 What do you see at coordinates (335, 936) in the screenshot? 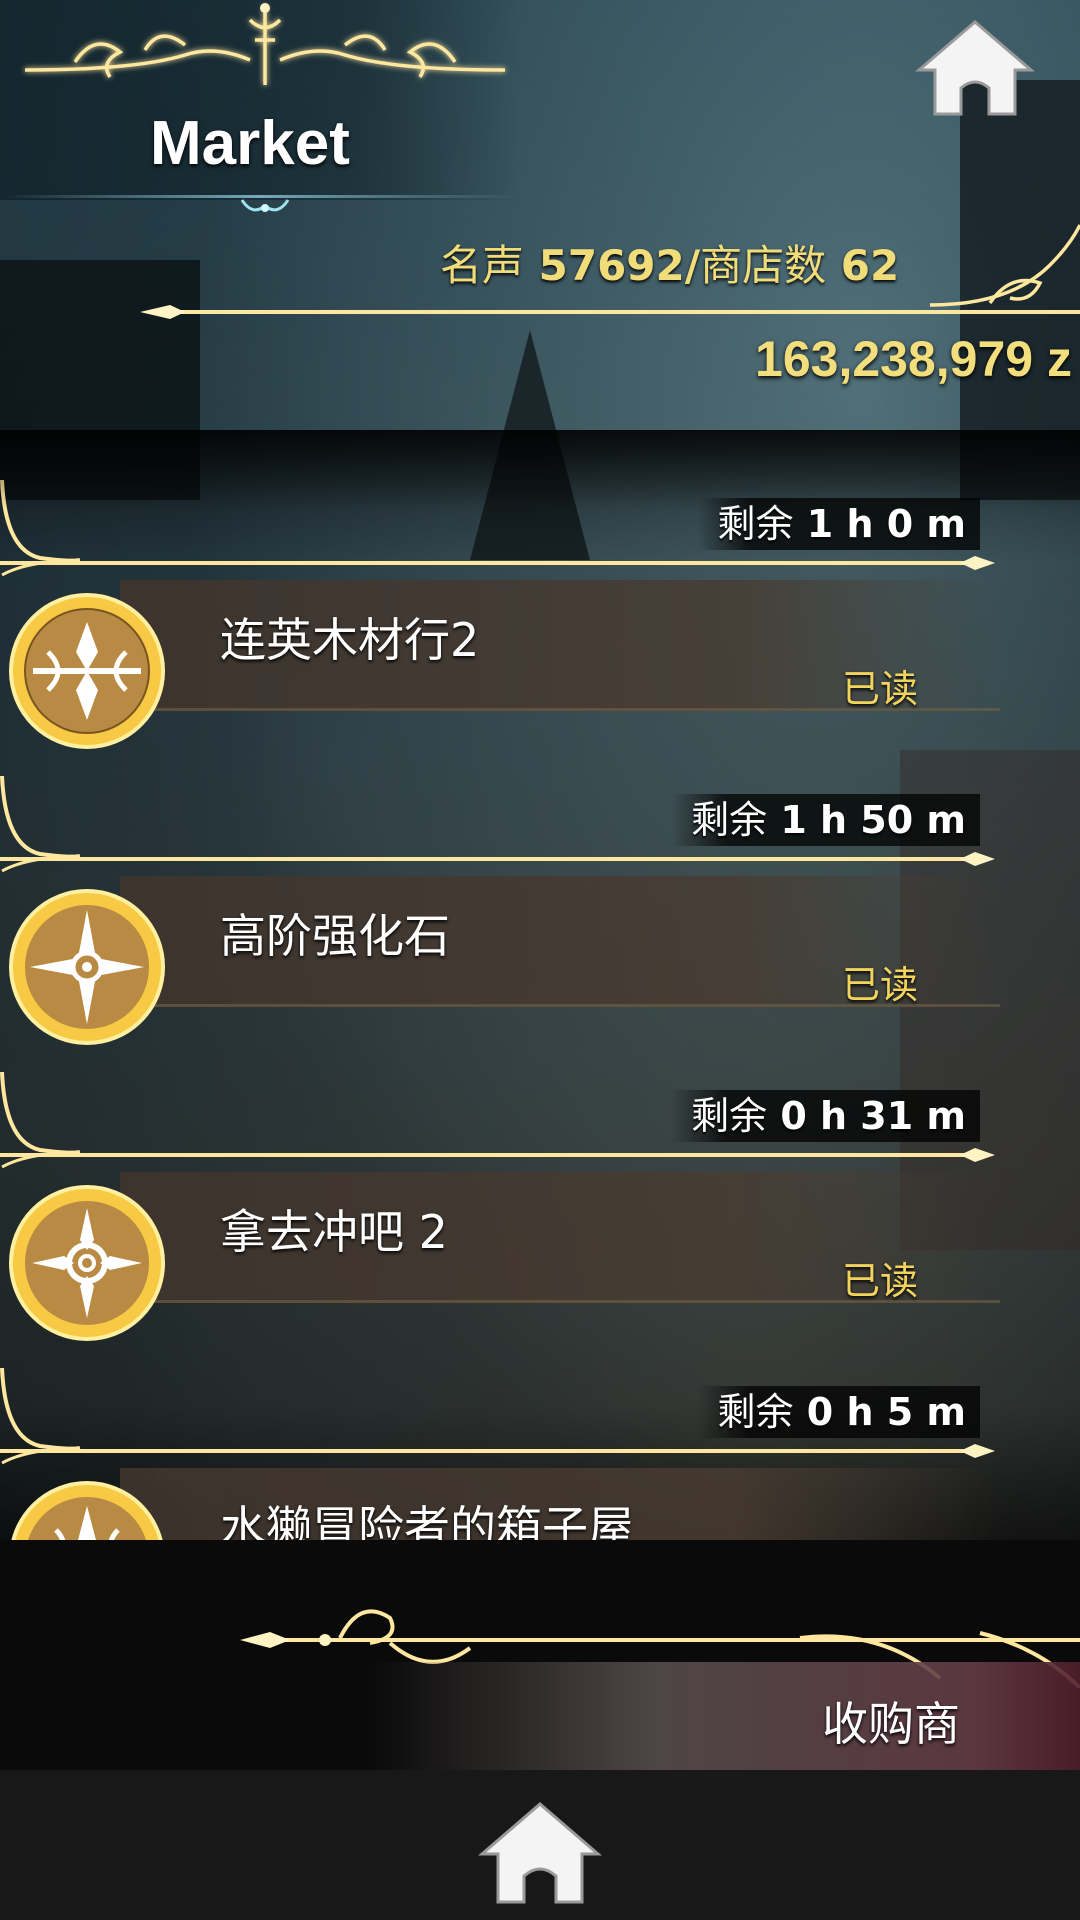
I see `item-name: 高阶强化石` at bounding box center [335, 936].